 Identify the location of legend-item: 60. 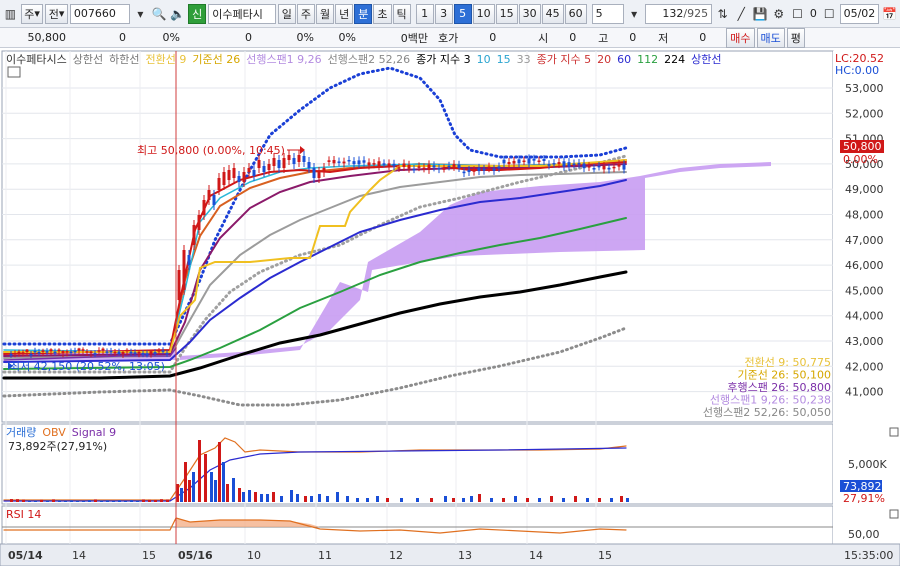
(624, 59).